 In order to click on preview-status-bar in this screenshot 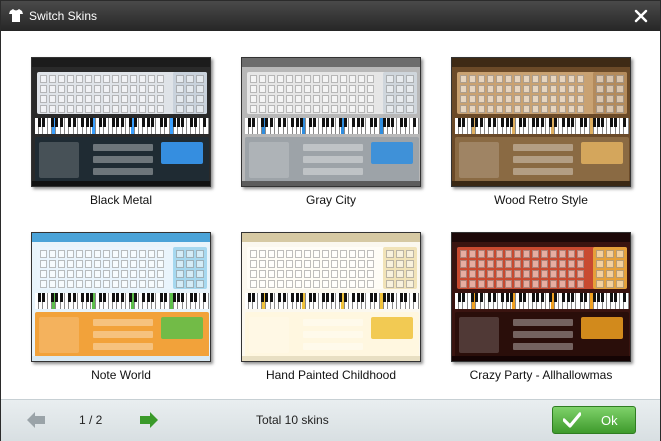, I will do `click(121, 358)`.